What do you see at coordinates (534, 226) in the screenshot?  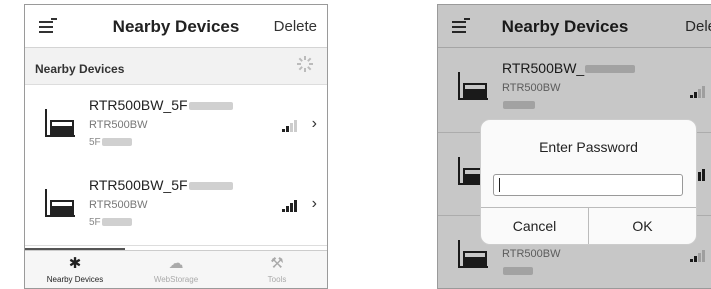 I see `cancel-button: Cancel` at bounding box center [534, 226].